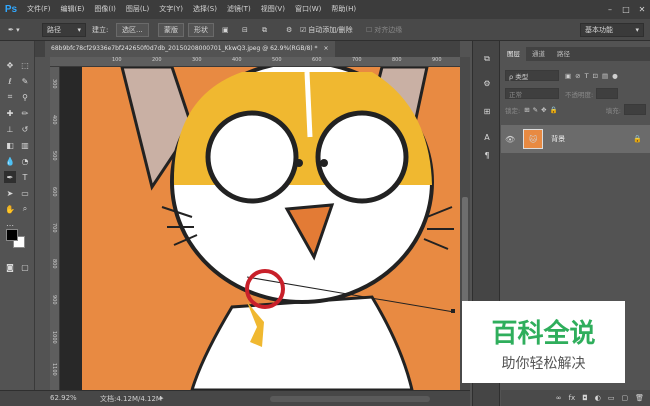  I want to click on menu-layer: 图层(L), so click(137, 9).